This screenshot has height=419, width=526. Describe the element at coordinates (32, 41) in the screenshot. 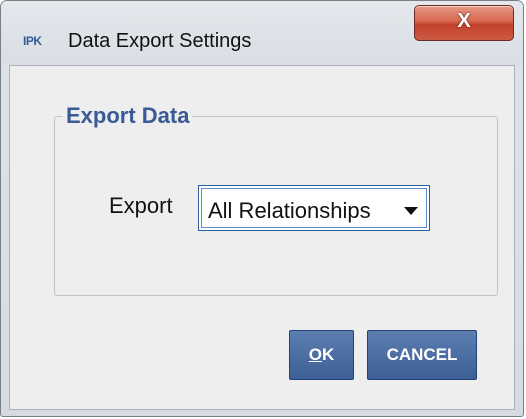

I see `app-logo: IPK` at that location.